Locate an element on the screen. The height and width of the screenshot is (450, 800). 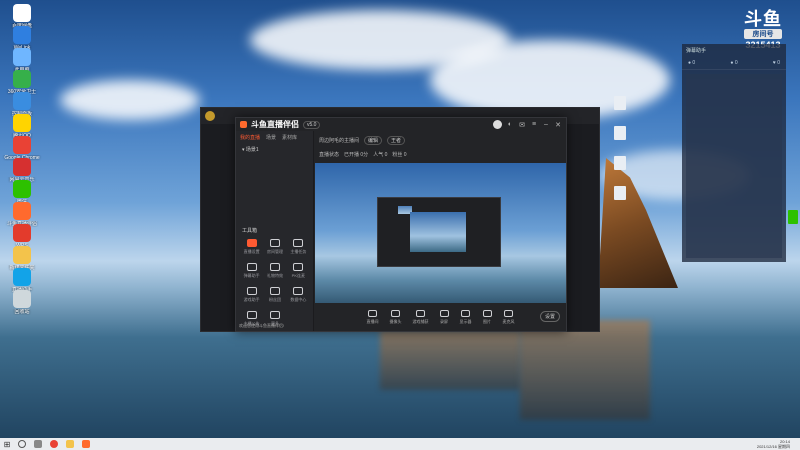
clock-date: 2021/12/16 星期四 is located at coordinates (773, 446).